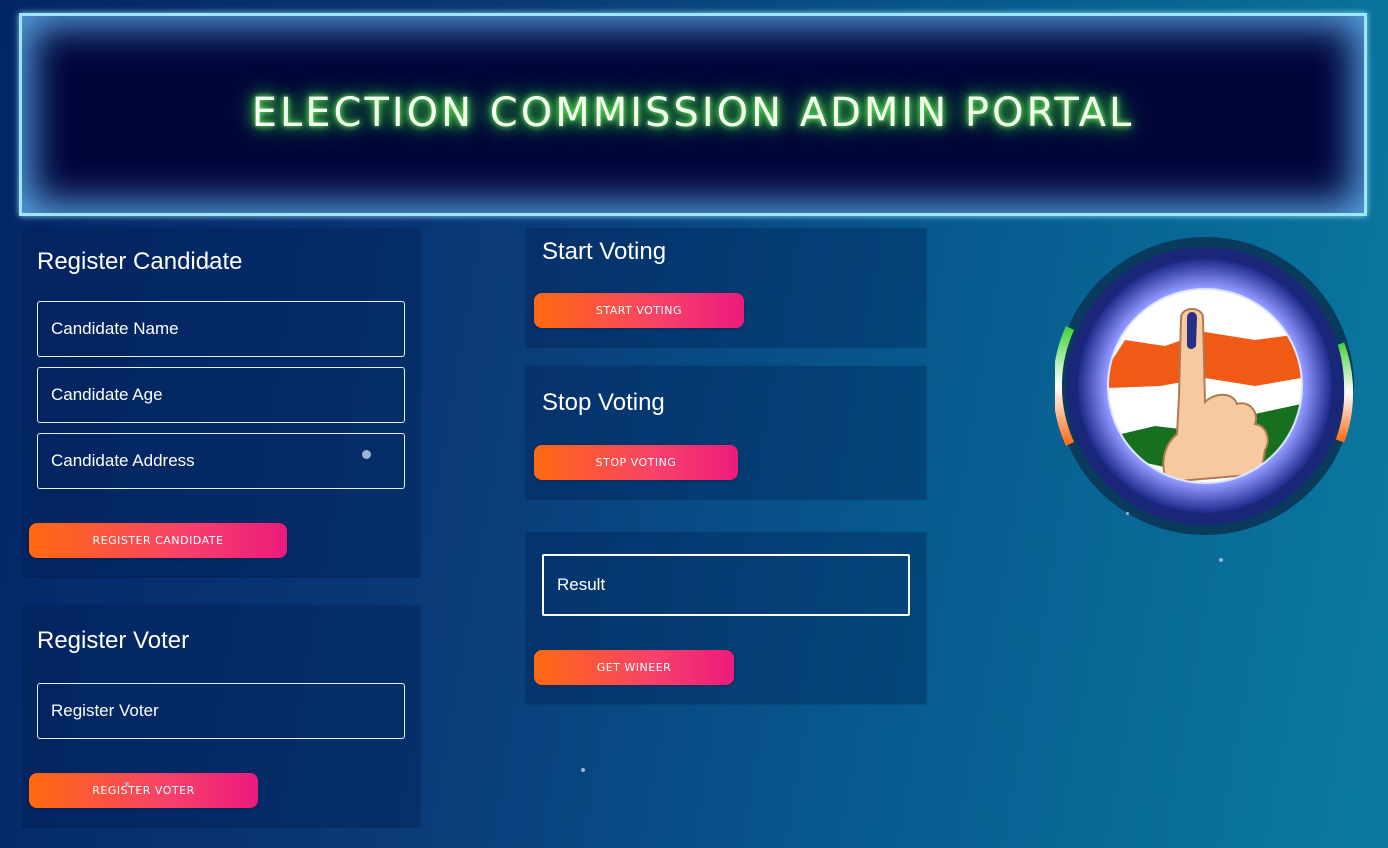 The width and height of the screenshot is (1388, 848). I want to click on register-candidate-card: Register Candidate REGISTER CANDIDATE, so click(221, 402).